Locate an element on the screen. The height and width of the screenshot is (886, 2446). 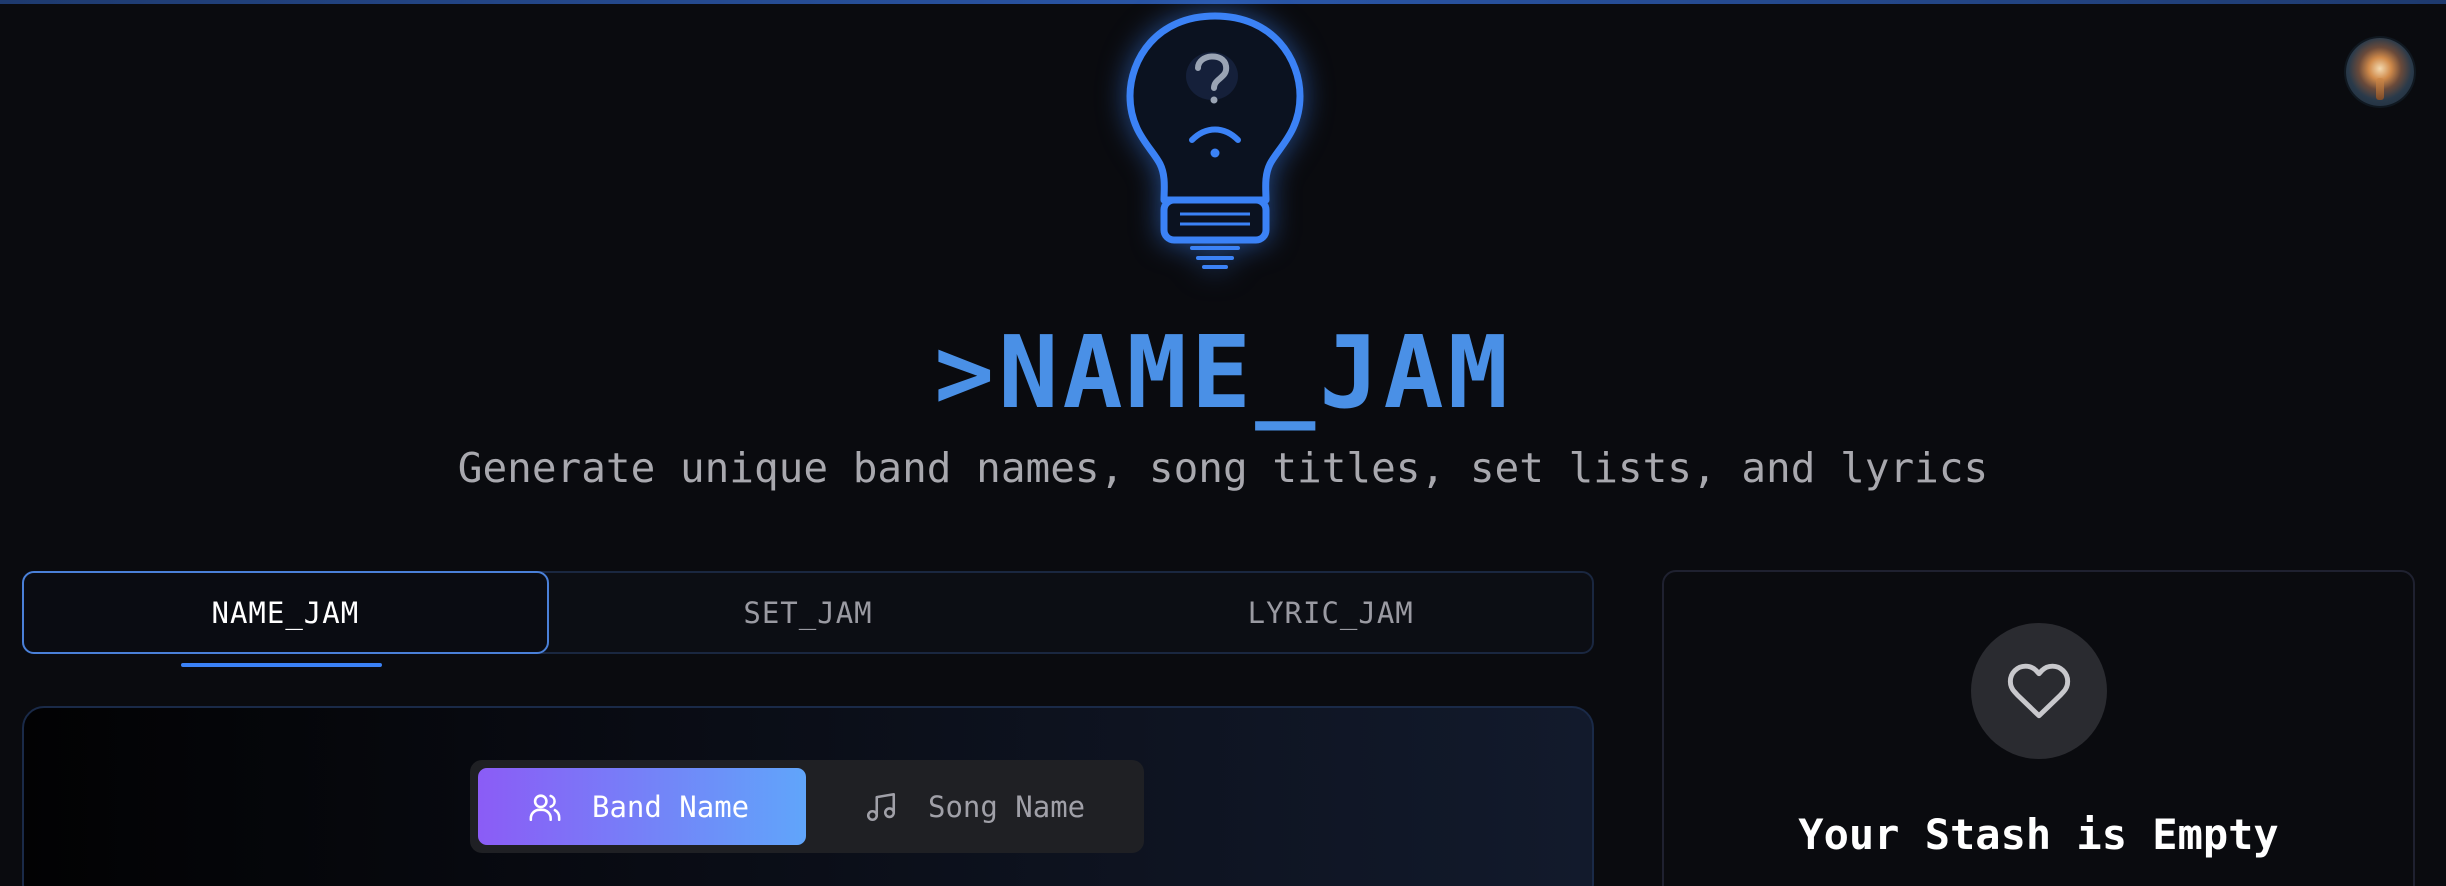
music-note-icon is located at coordinates (881, 806).